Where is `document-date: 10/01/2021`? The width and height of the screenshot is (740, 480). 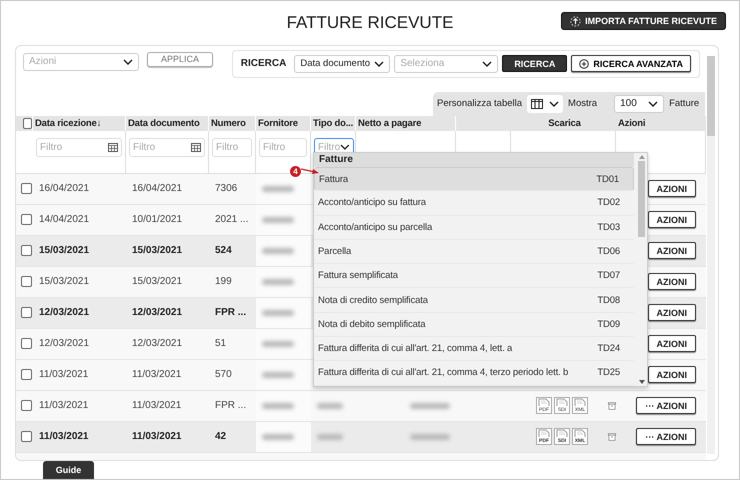 document-date: 10/01/2021 is located at coordinates (157, 220).